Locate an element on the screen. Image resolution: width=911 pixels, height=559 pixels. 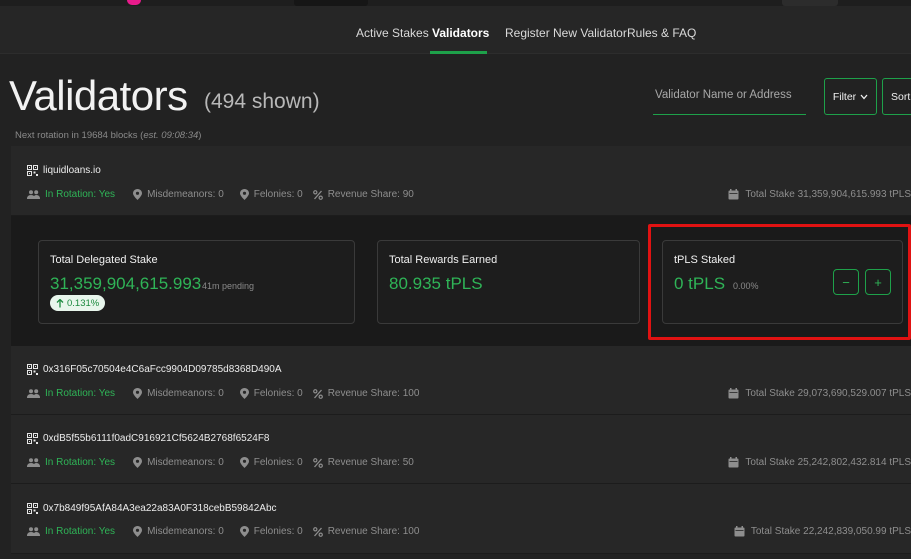
card-title: Total Rewards Earned is located at coordinates (443, 260).